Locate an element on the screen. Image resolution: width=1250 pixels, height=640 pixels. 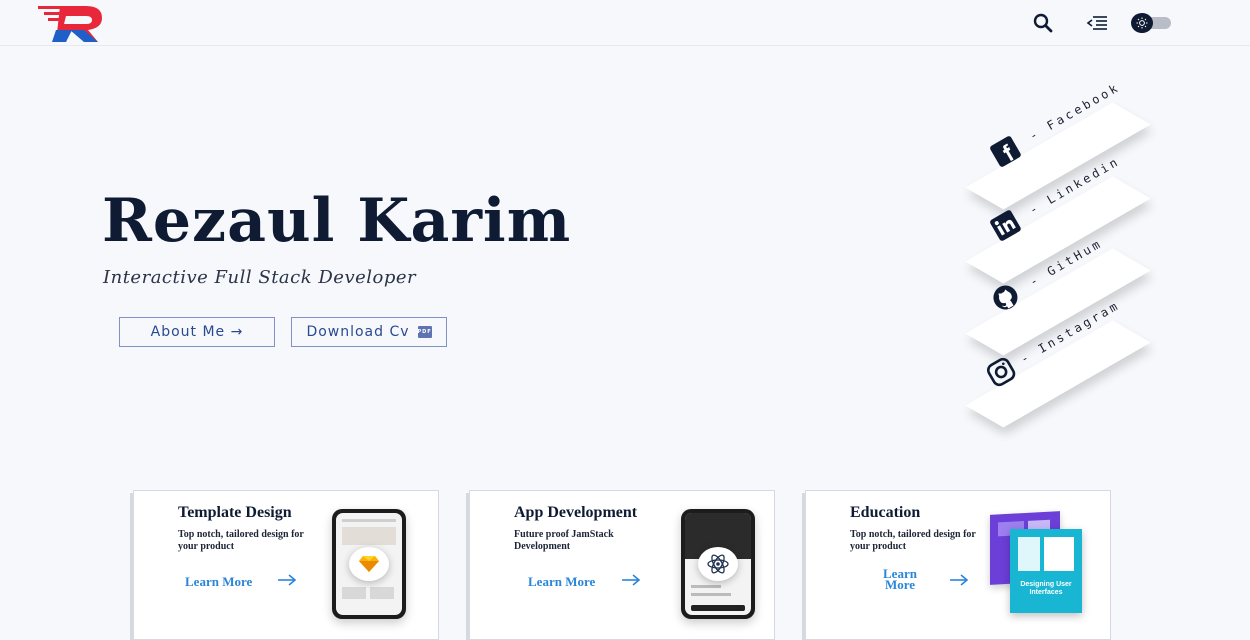
hero-name: Rezaul Karim is located at coordinates (337, 221).